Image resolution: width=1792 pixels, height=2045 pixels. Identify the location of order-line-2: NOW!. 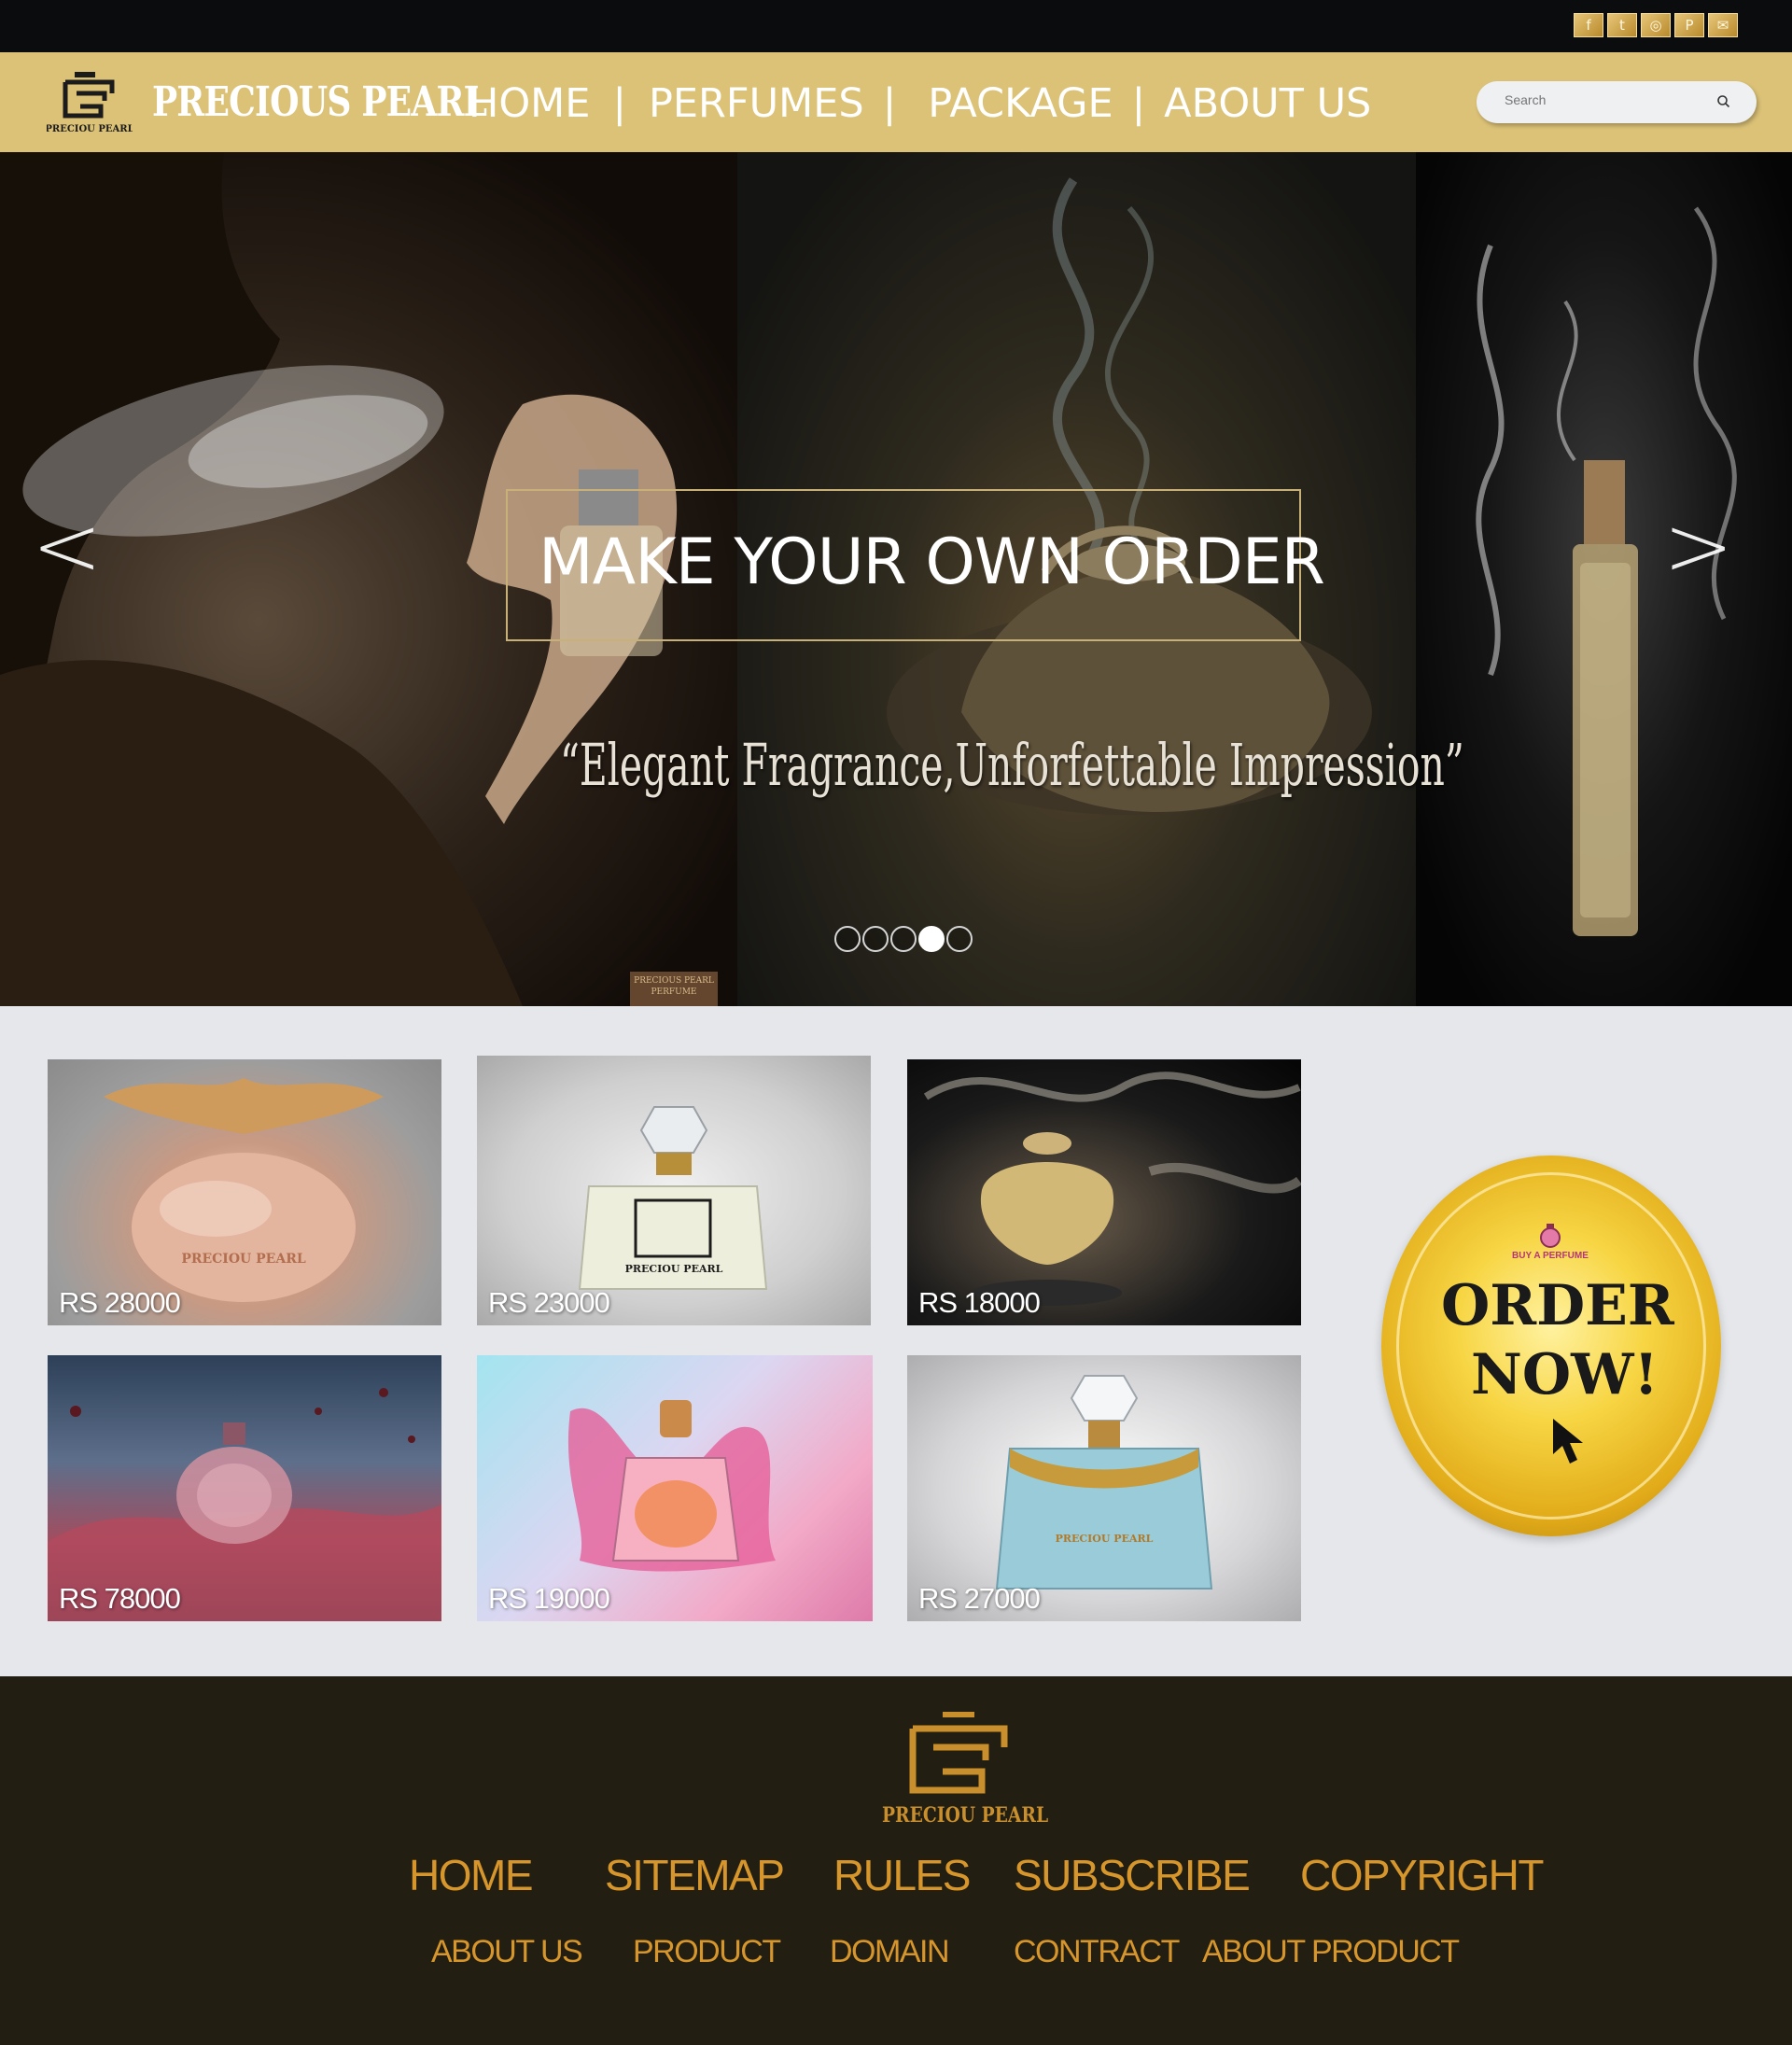
(1565, 1375).